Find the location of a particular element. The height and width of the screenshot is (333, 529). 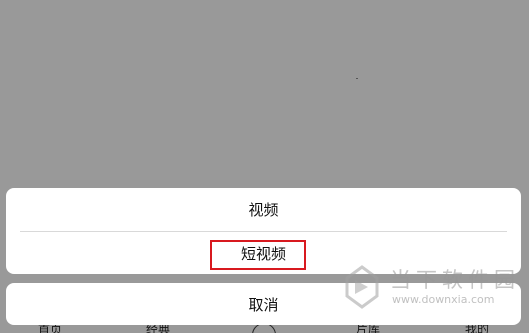

cancel-button: 取消 is located at coordinates (263, 304).